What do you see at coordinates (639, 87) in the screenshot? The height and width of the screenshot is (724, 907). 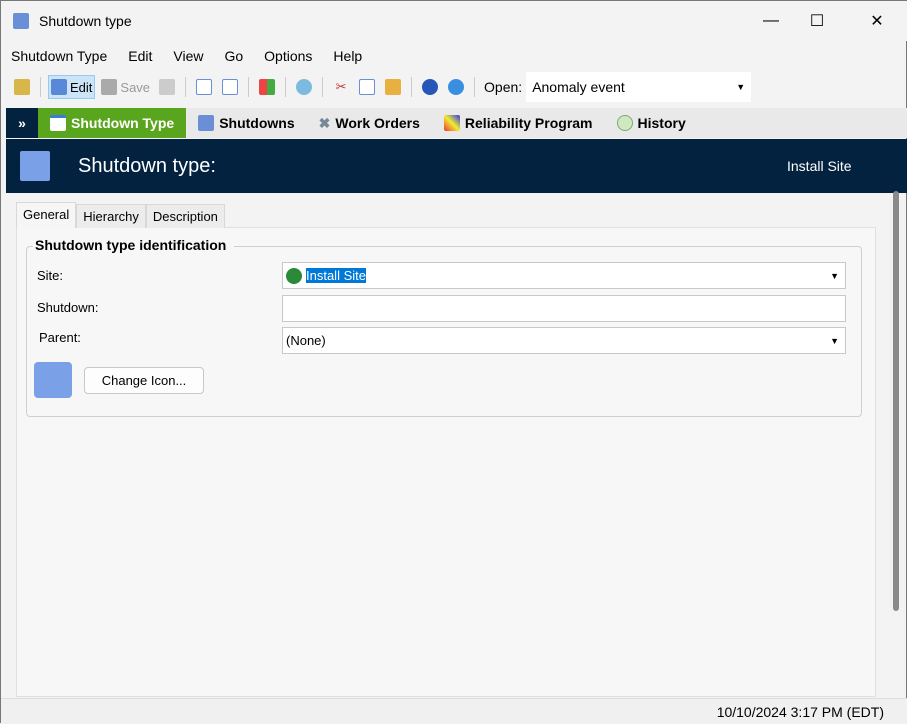 I see `open-select: Anomaly event ▼` at bounding box center [639, 87].